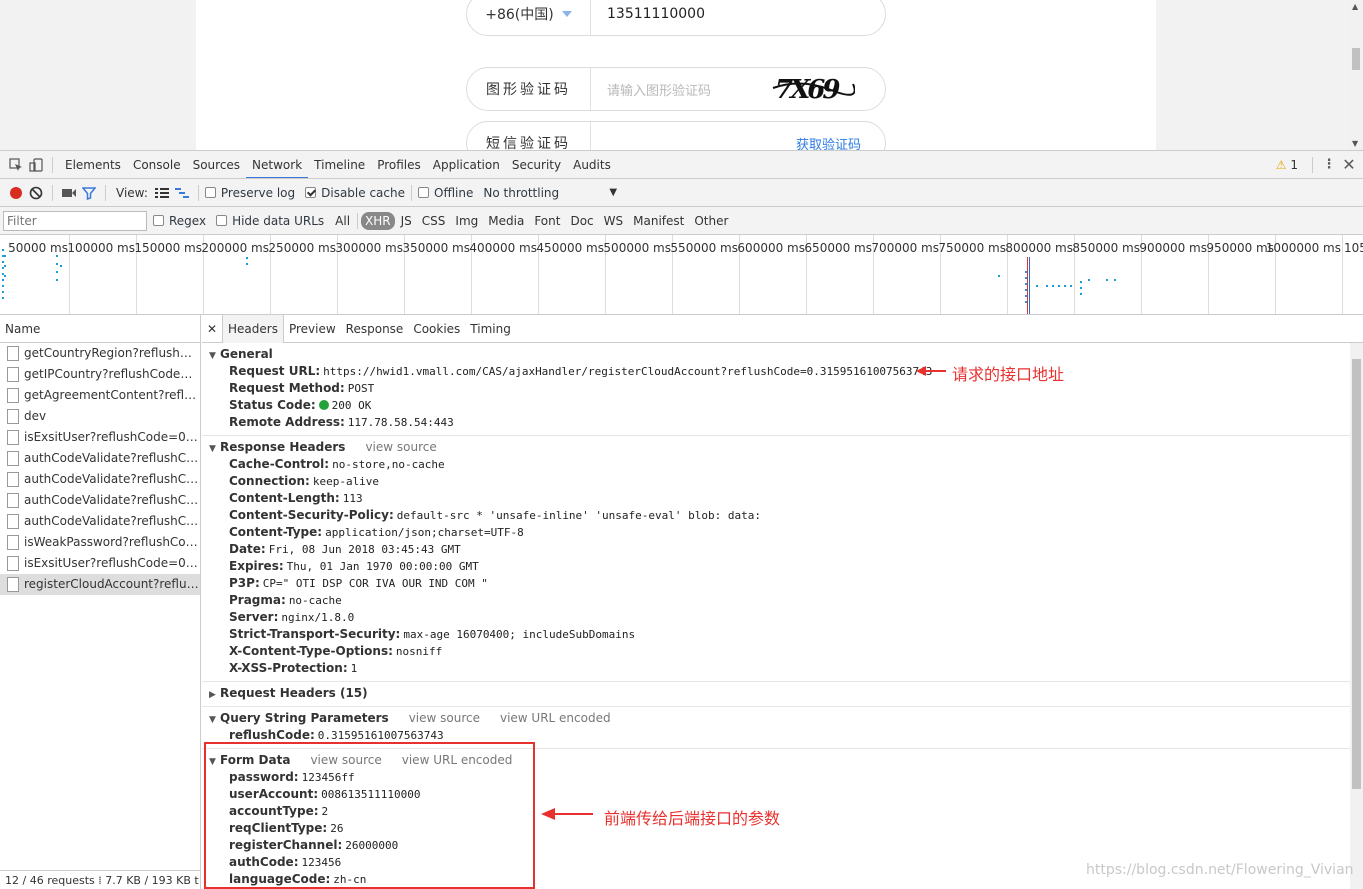 Image resolution: width=1363 pixels, height=889 pixels. I want to click on record-icon, so click(16, 193).